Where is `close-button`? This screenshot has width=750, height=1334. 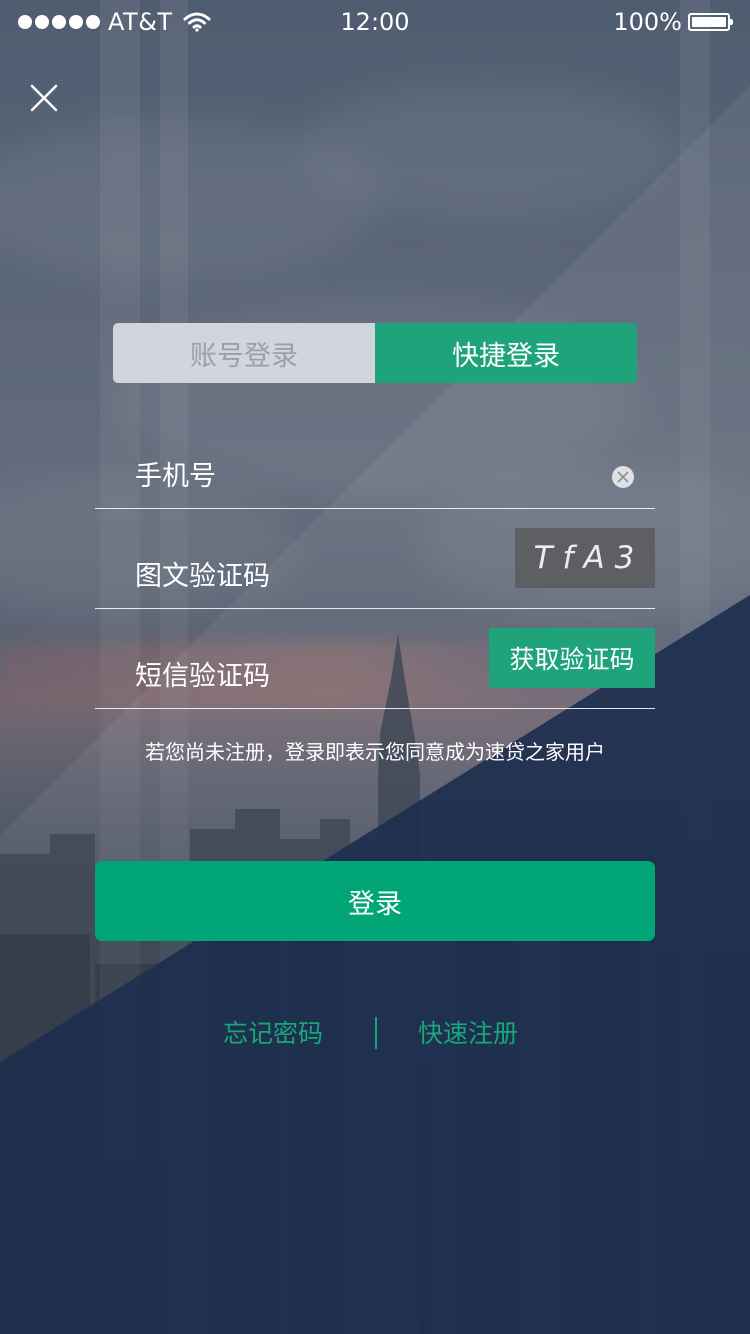 close-button is located at coordinates (44, 98).